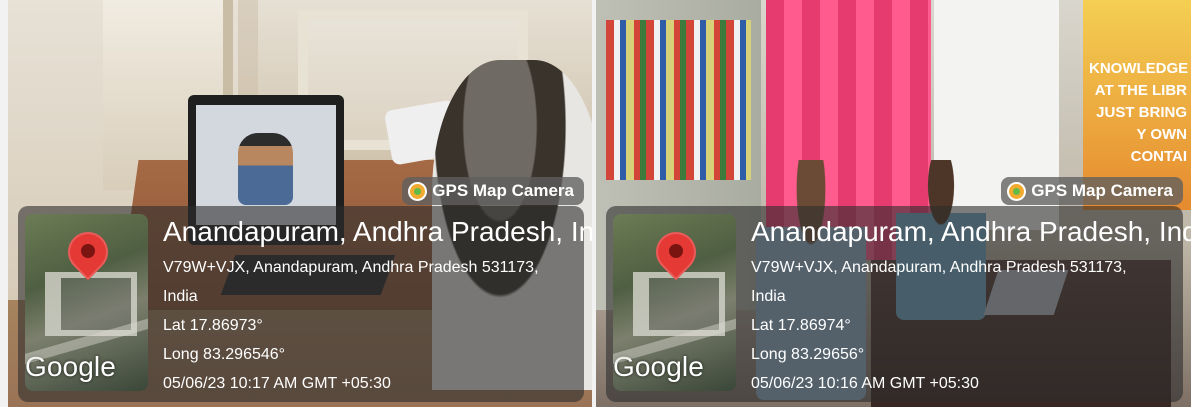 The image size is (1191, 407). Describe the element at coordinates (865, 383) in the screenshot. I see `timestamp-text: 05/06/23 10:16 AM GMT +05:30` at that location.